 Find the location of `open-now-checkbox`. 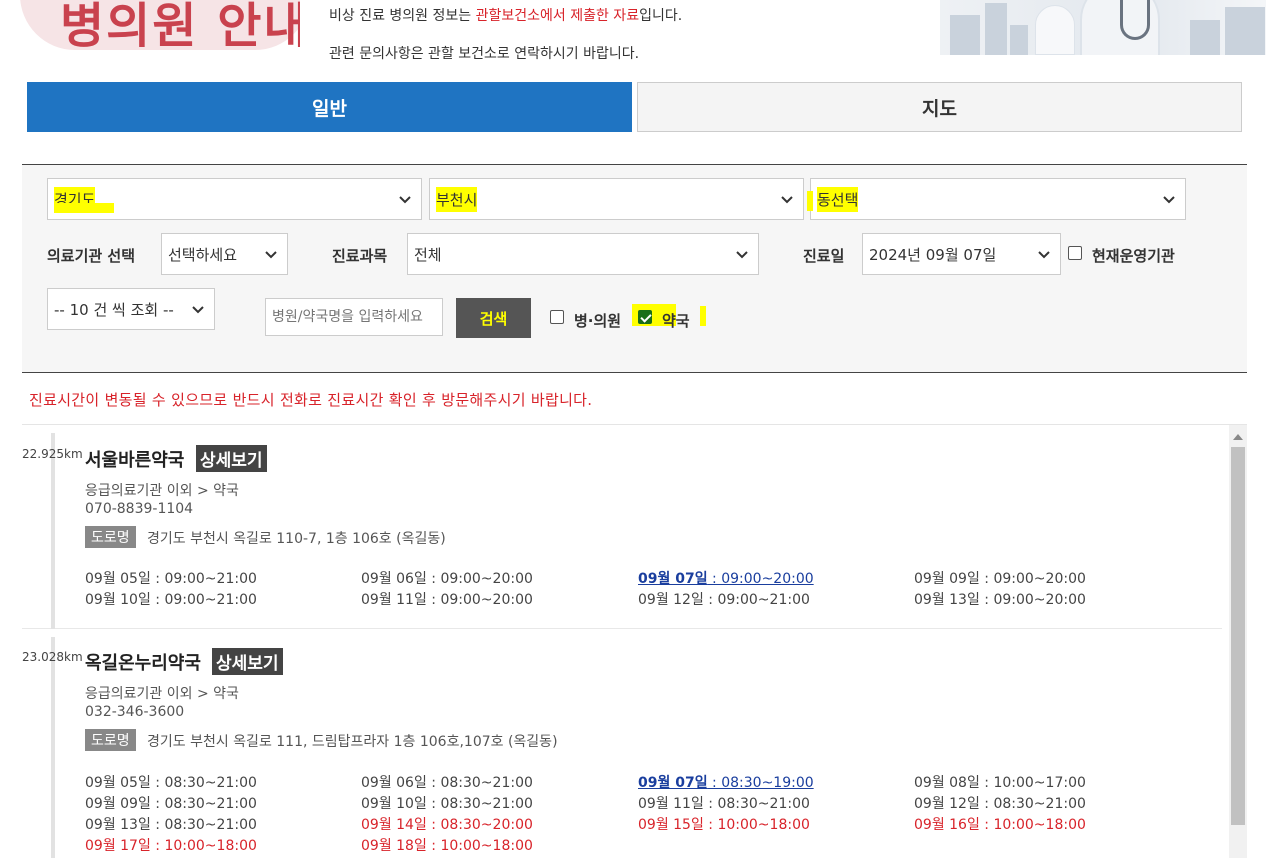

open-now-checkbox is located at coordinates (1075, 253).